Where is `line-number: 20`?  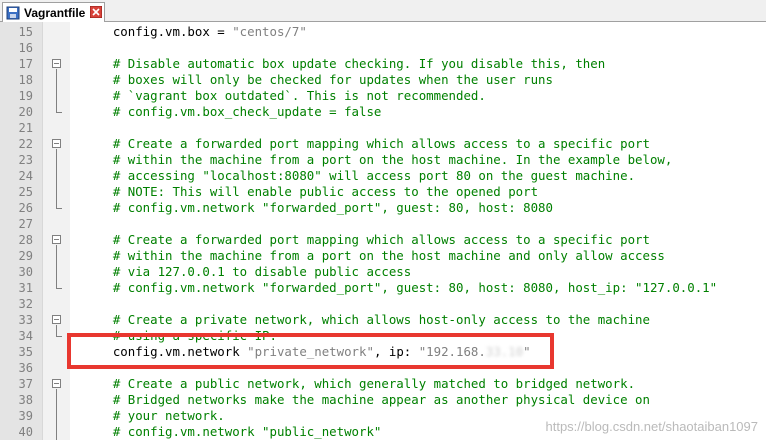 line-number: 20 is located at coordinates (25, 112).